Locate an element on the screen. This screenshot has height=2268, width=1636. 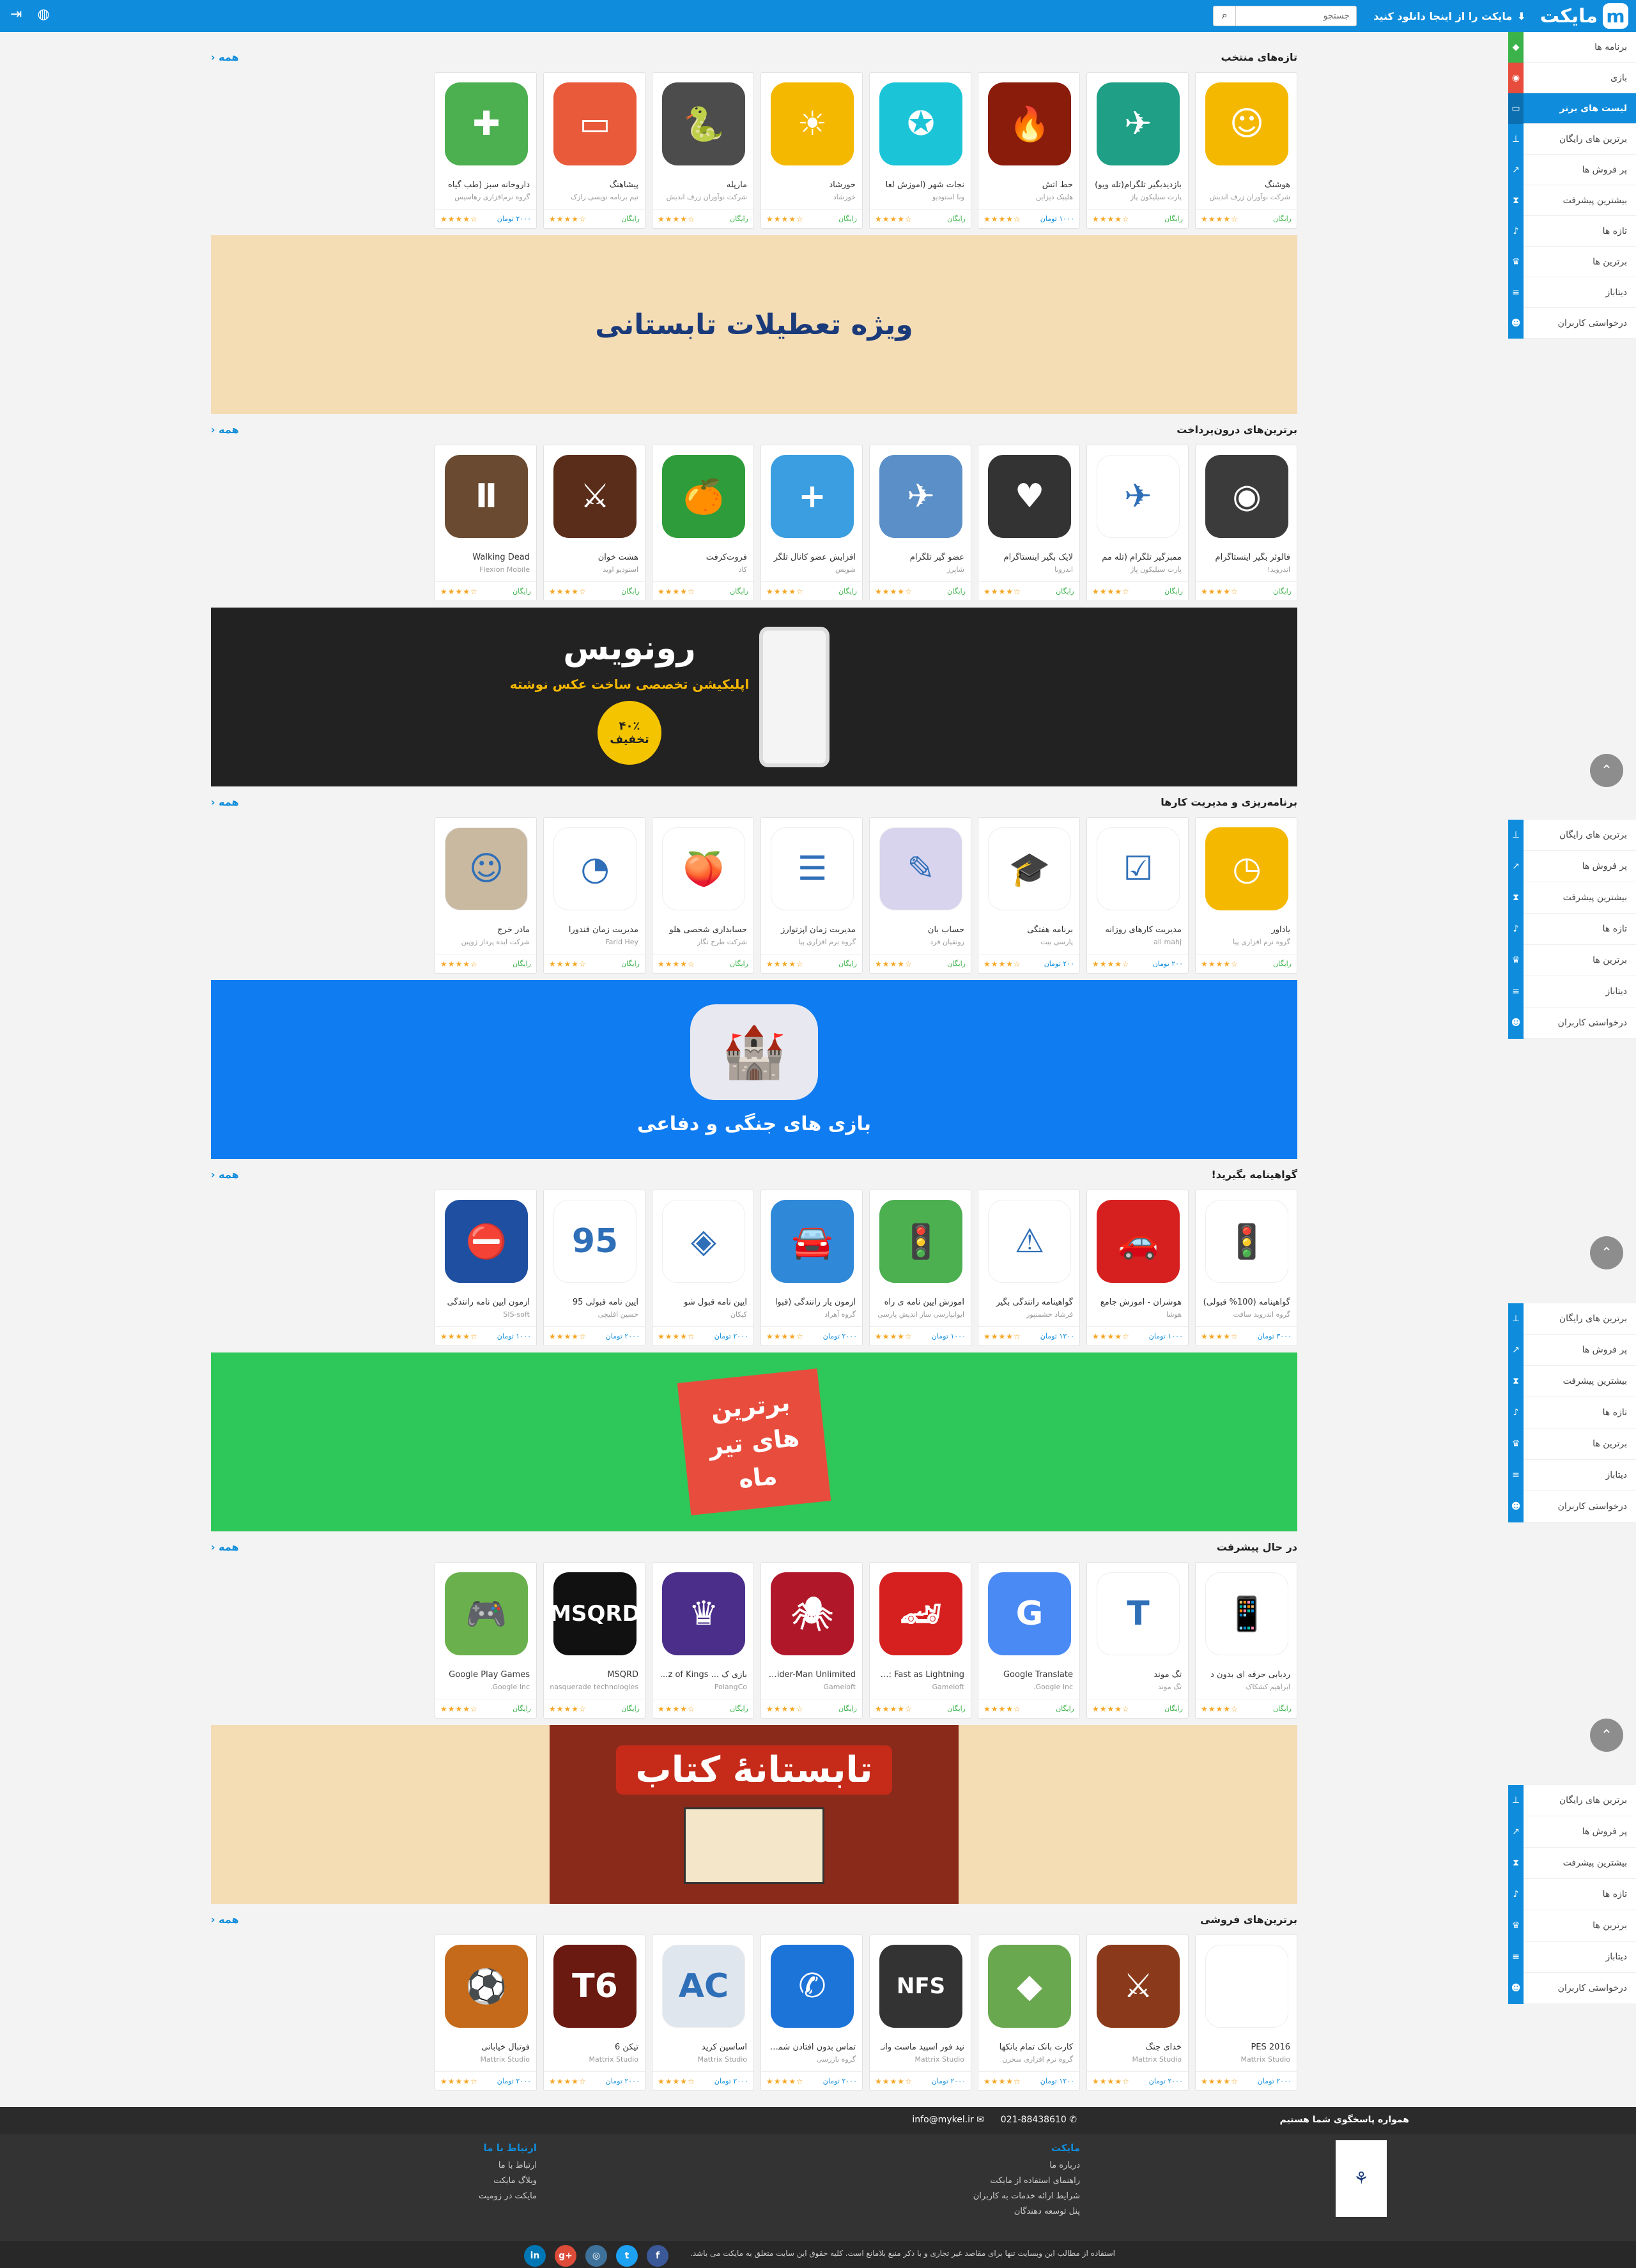
app-icon: G is located at coordinates (1029, 1613).